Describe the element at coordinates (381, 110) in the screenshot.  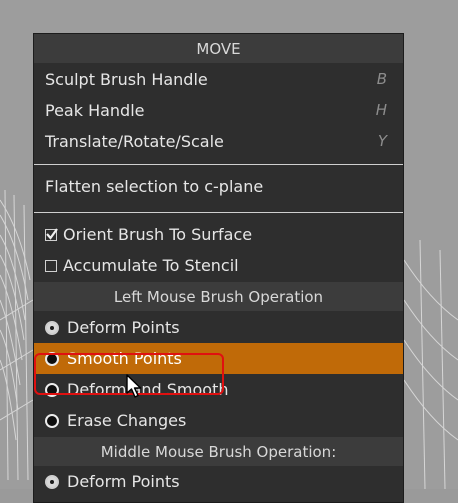
I see `shortcut-label: H` at that location.